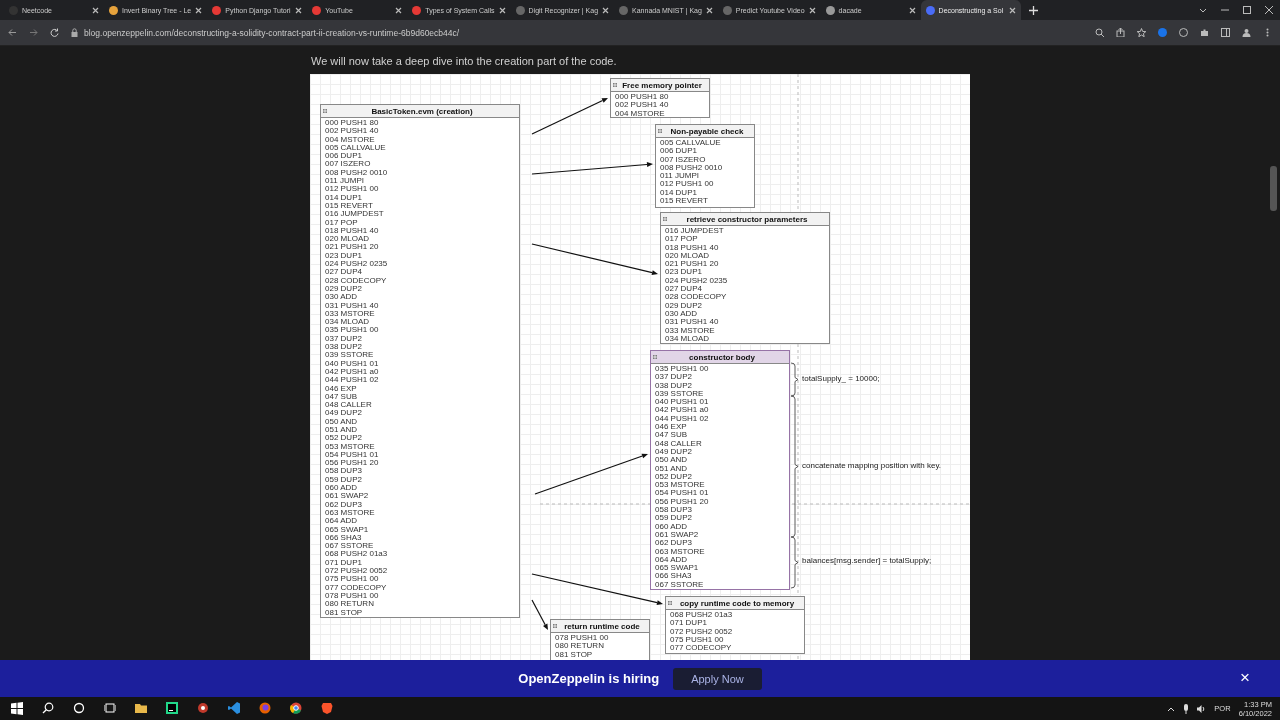 The image size is (1280, 720). Describe the element at coordinates (327, 708) in the screenshot. I see `shield-icon` at that location.